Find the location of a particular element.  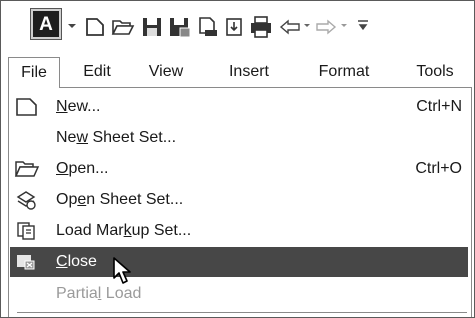

menu-item-label: Close is located at coordinates (76, 261).